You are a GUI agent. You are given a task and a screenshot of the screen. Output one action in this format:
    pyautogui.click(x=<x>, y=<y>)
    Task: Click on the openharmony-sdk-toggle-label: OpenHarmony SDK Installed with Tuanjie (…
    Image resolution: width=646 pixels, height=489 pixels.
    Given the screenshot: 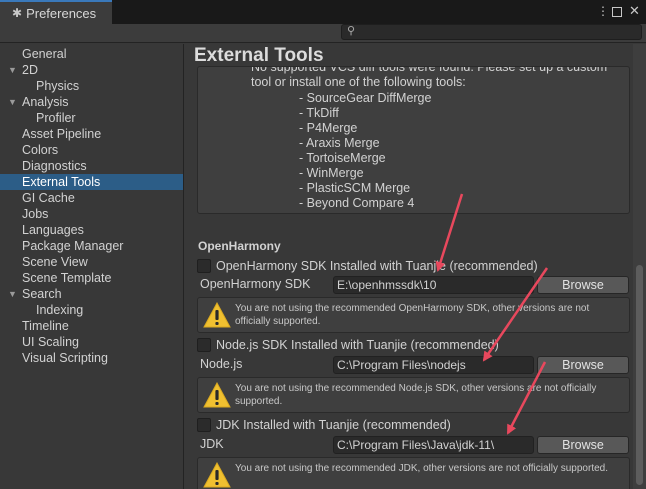 What is the action you would take?
    pyautogui.click(x=377, y=266)
    